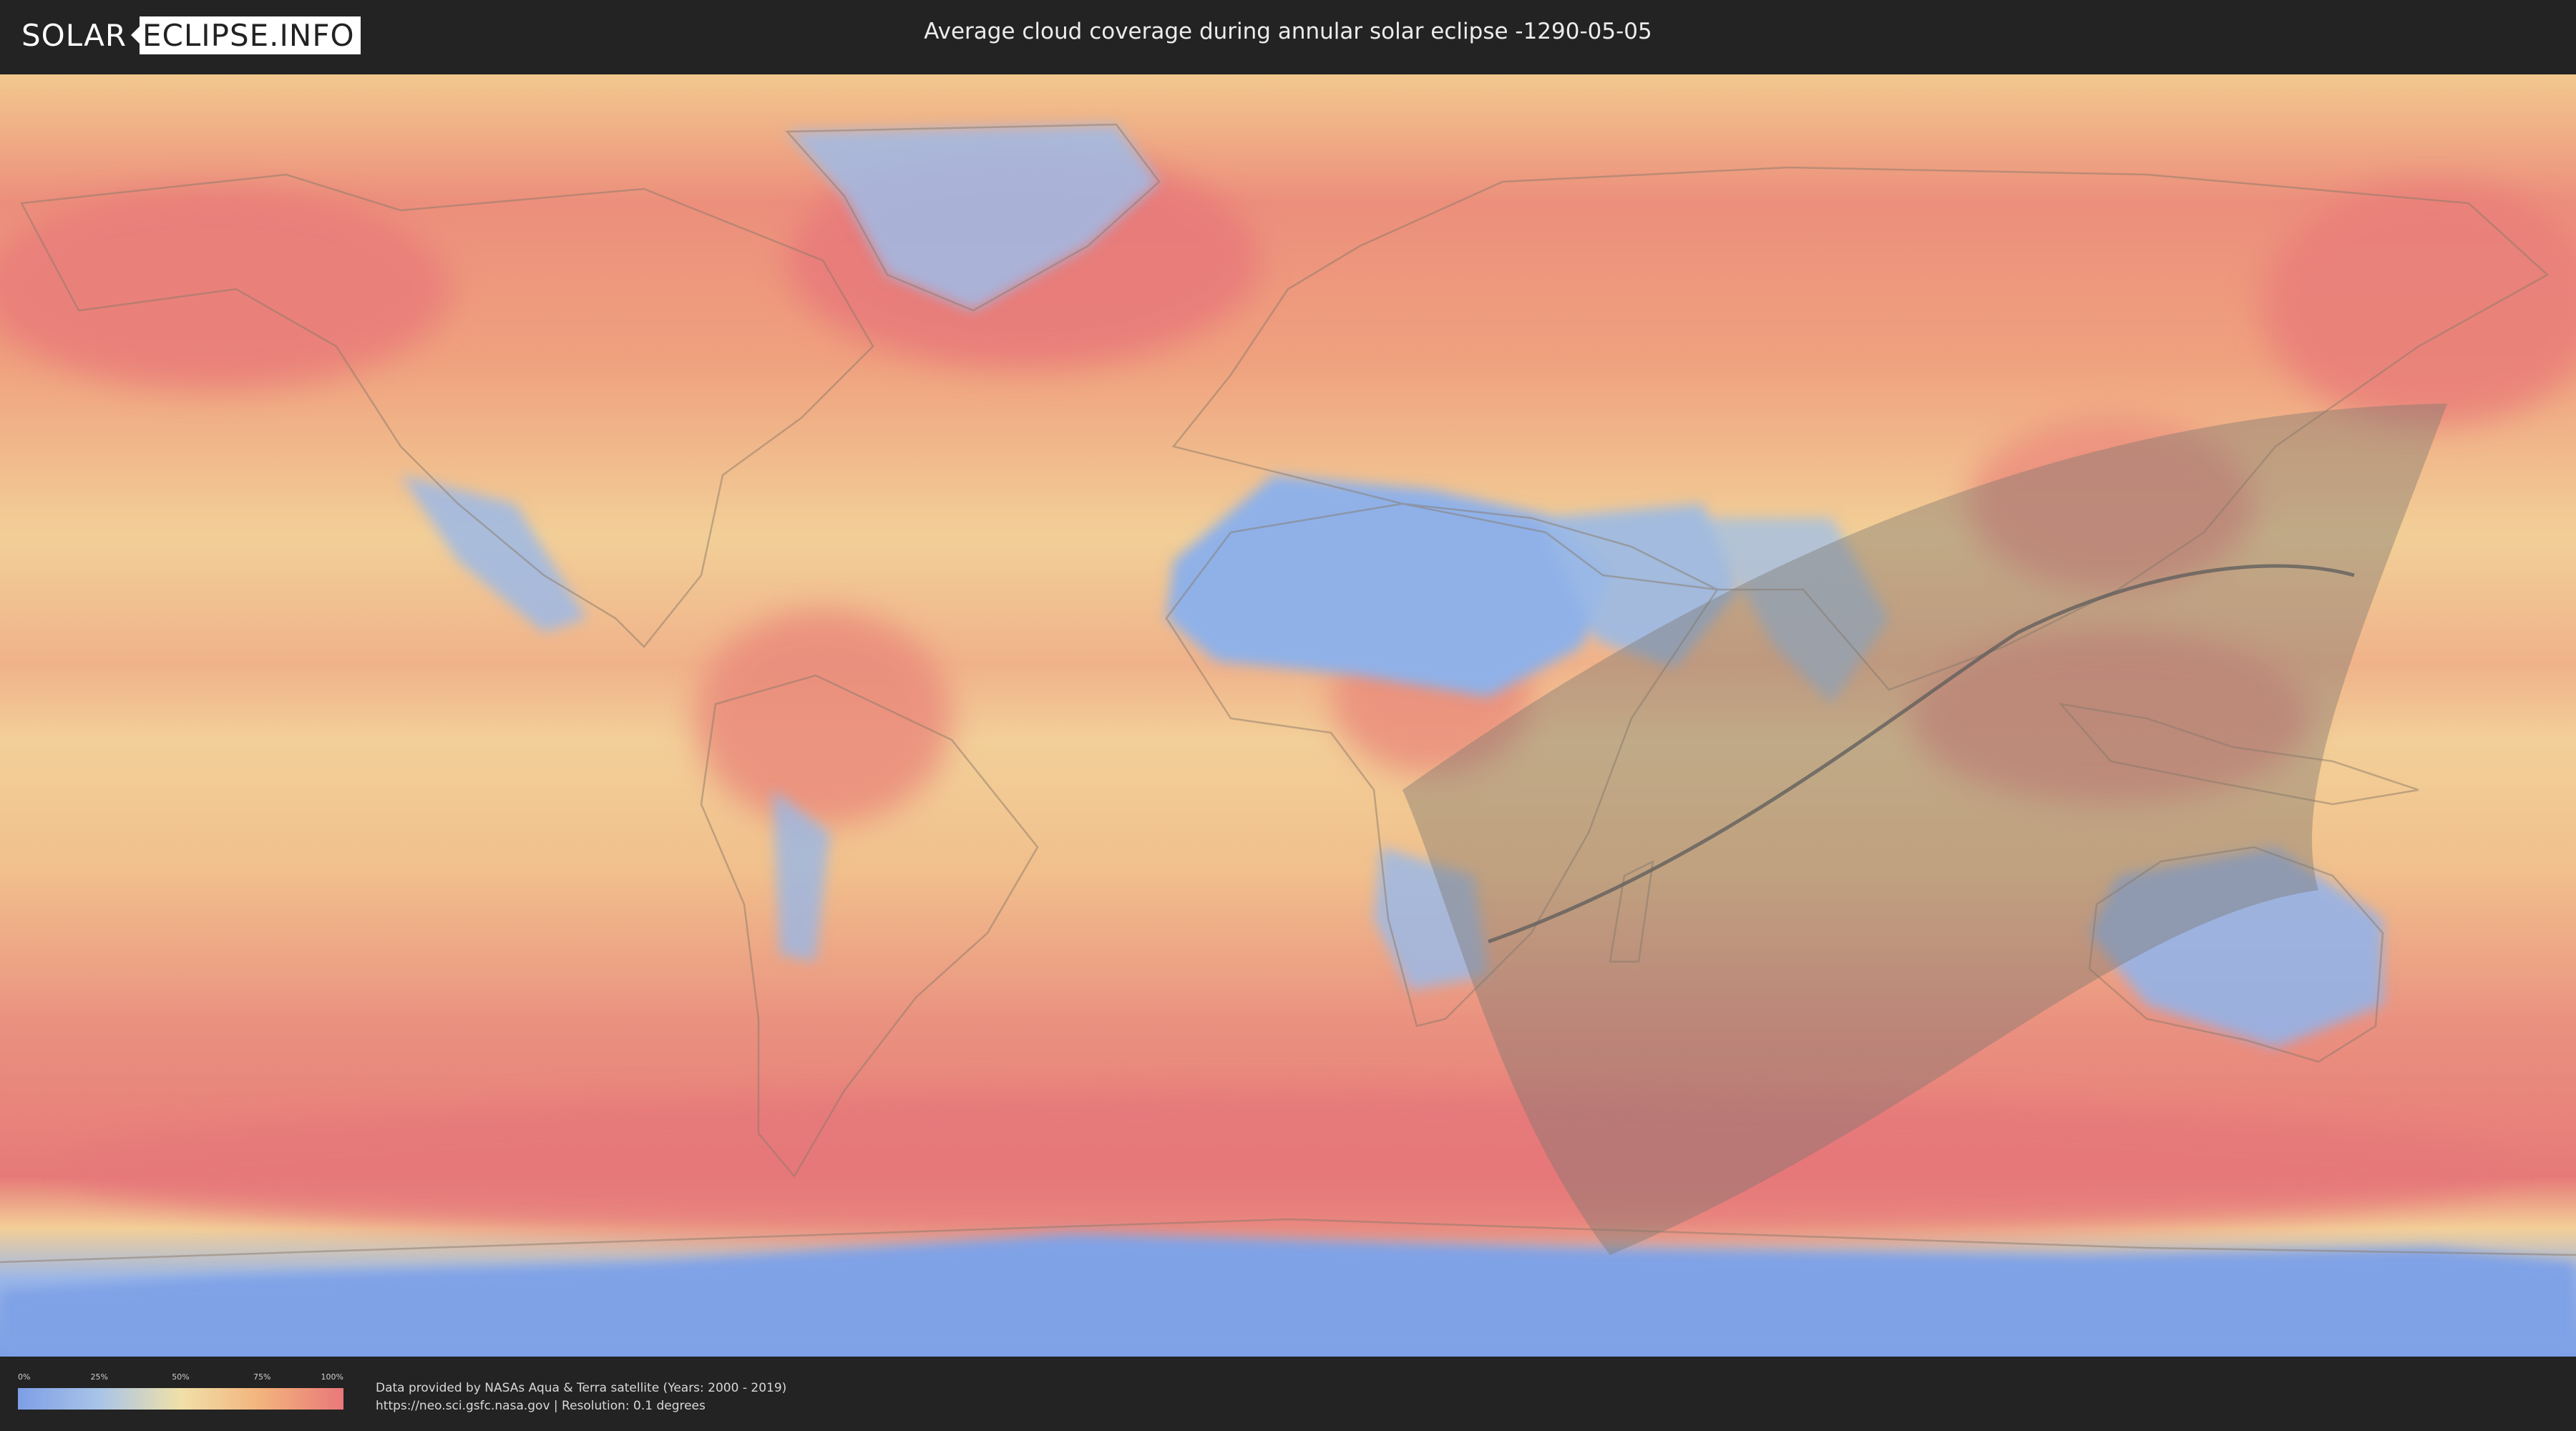 The width and height of the screenshot is (2576, 1431). I want to click on color-legend: 0% 25% 50% 75% 100%, so click(180, 1392).